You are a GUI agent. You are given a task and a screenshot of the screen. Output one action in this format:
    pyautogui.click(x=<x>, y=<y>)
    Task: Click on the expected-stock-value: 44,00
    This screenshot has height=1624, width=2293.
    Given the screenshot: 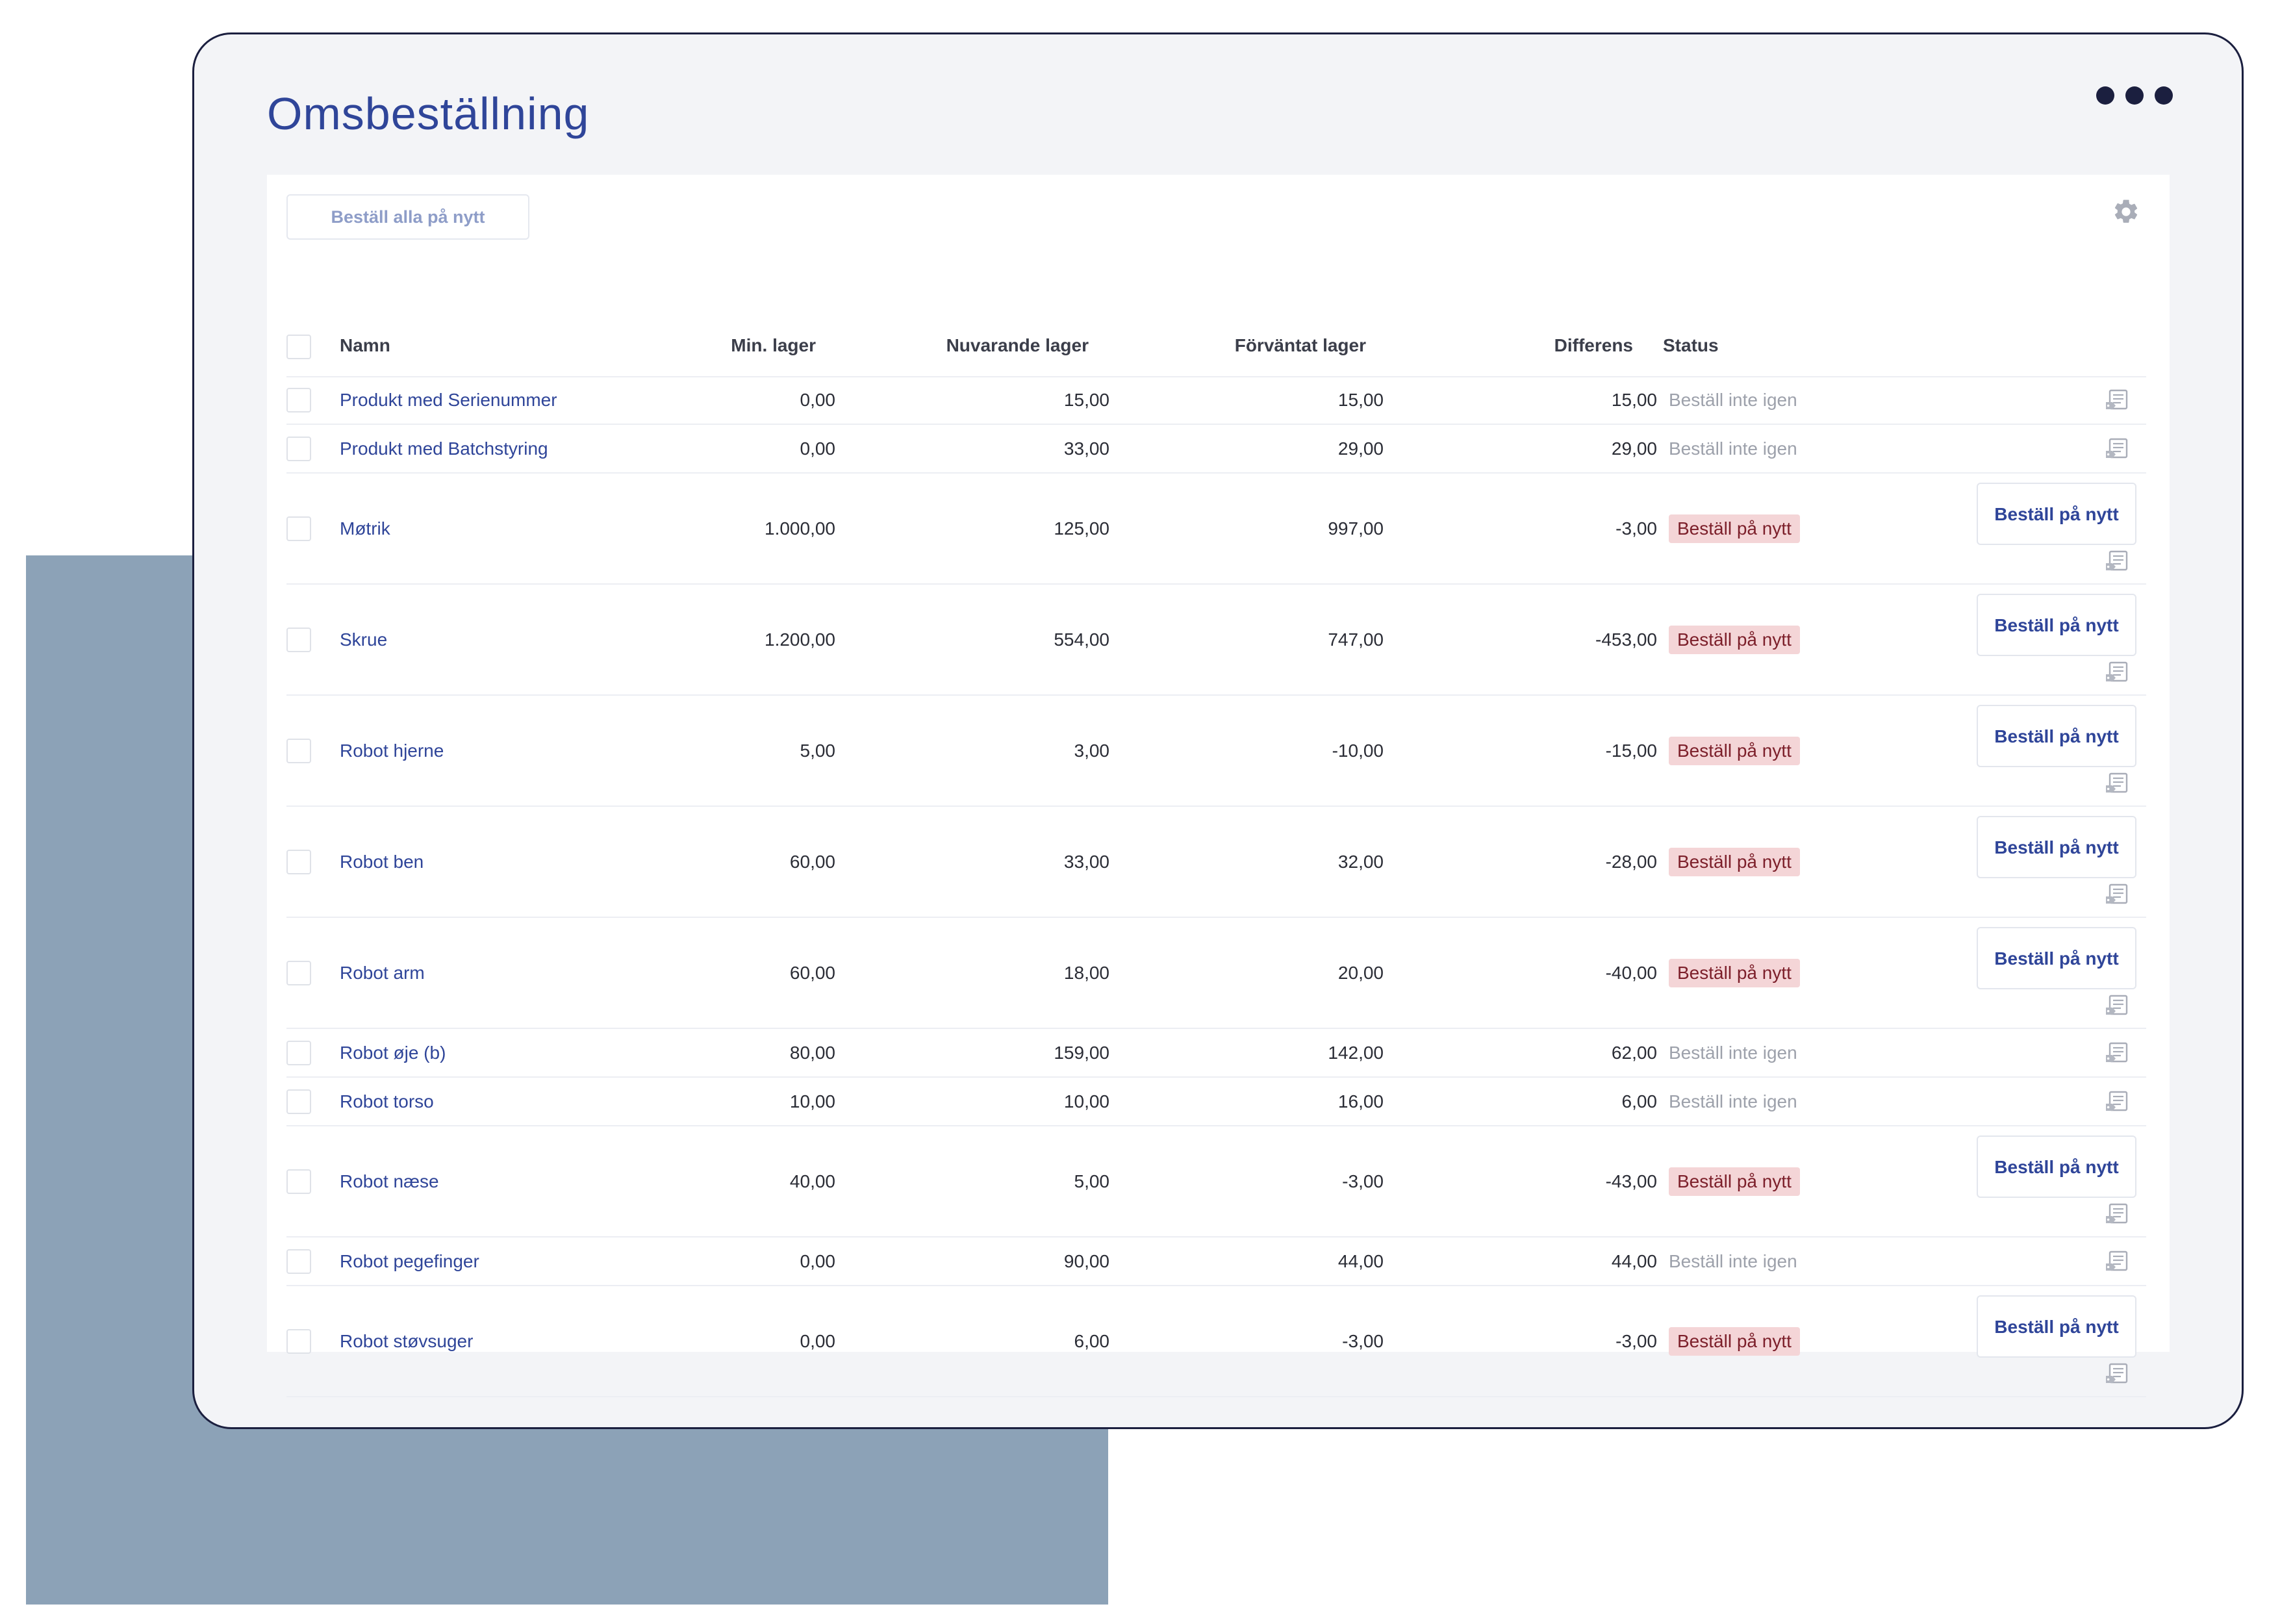 What is the action you would take?
    pyautogui.click(x=1360, y=1260)
    